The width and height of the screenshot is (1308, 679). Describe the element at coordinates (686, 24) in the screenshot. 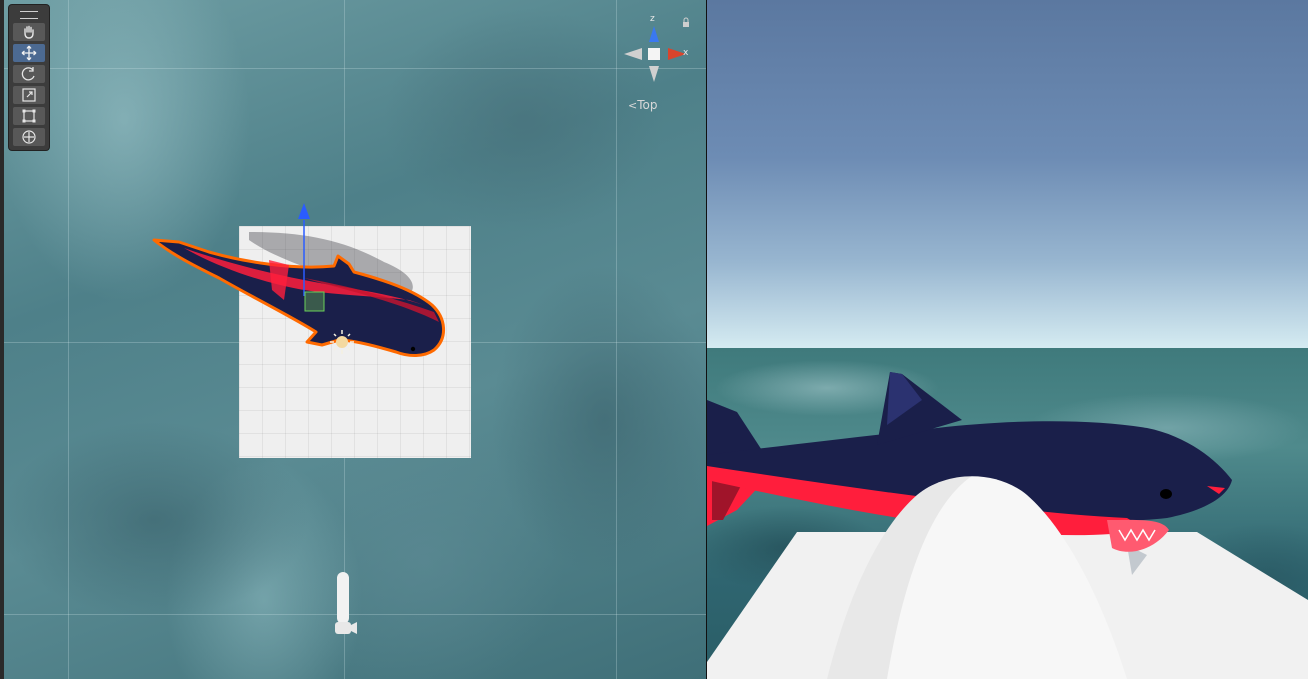

I see `lock-icon` at that location.